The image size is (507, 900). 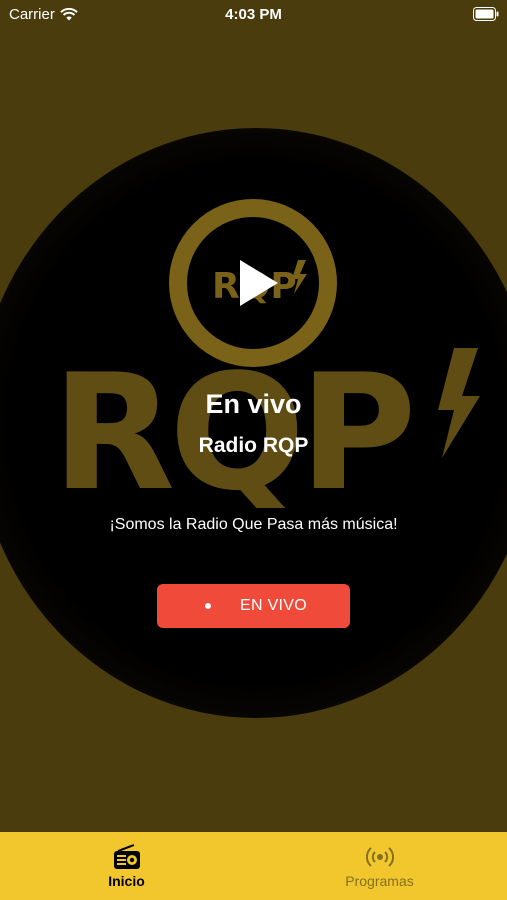 I want to click on live-button-label: EN VIVO, so click(x=274, y=605).